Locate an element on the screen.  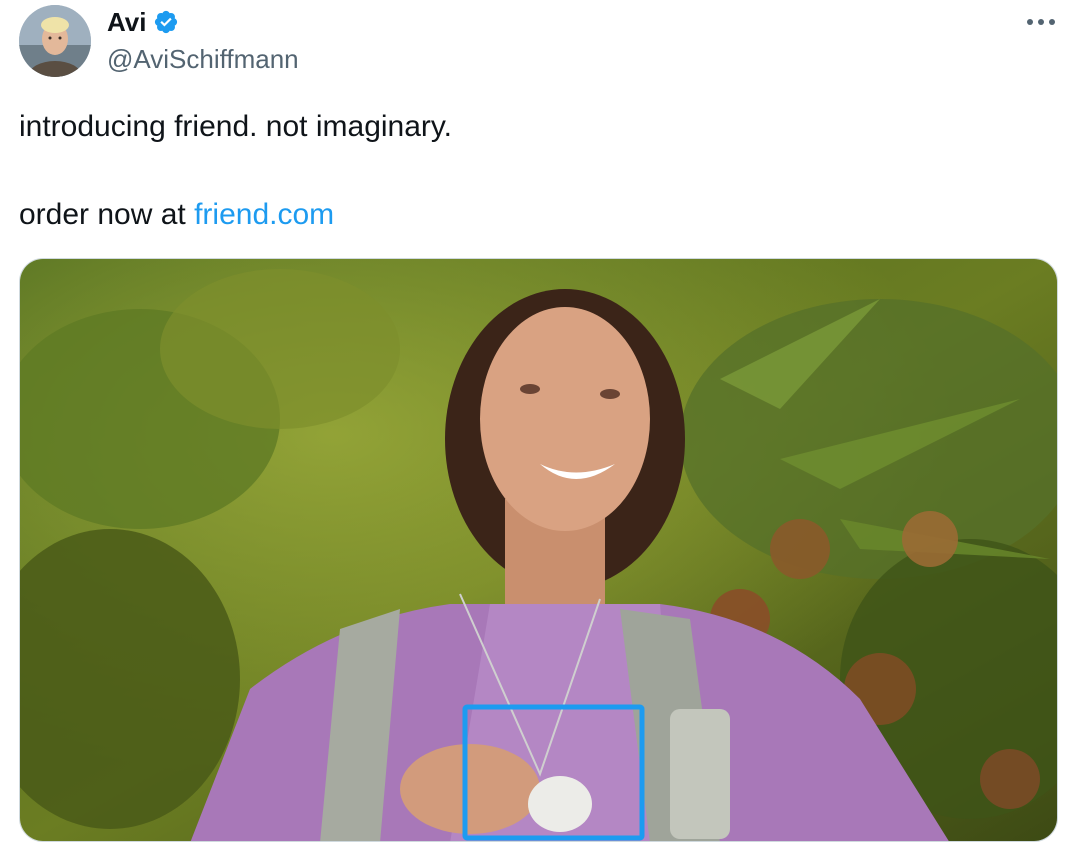
more-options-button is located at coordinates (1041, 22).